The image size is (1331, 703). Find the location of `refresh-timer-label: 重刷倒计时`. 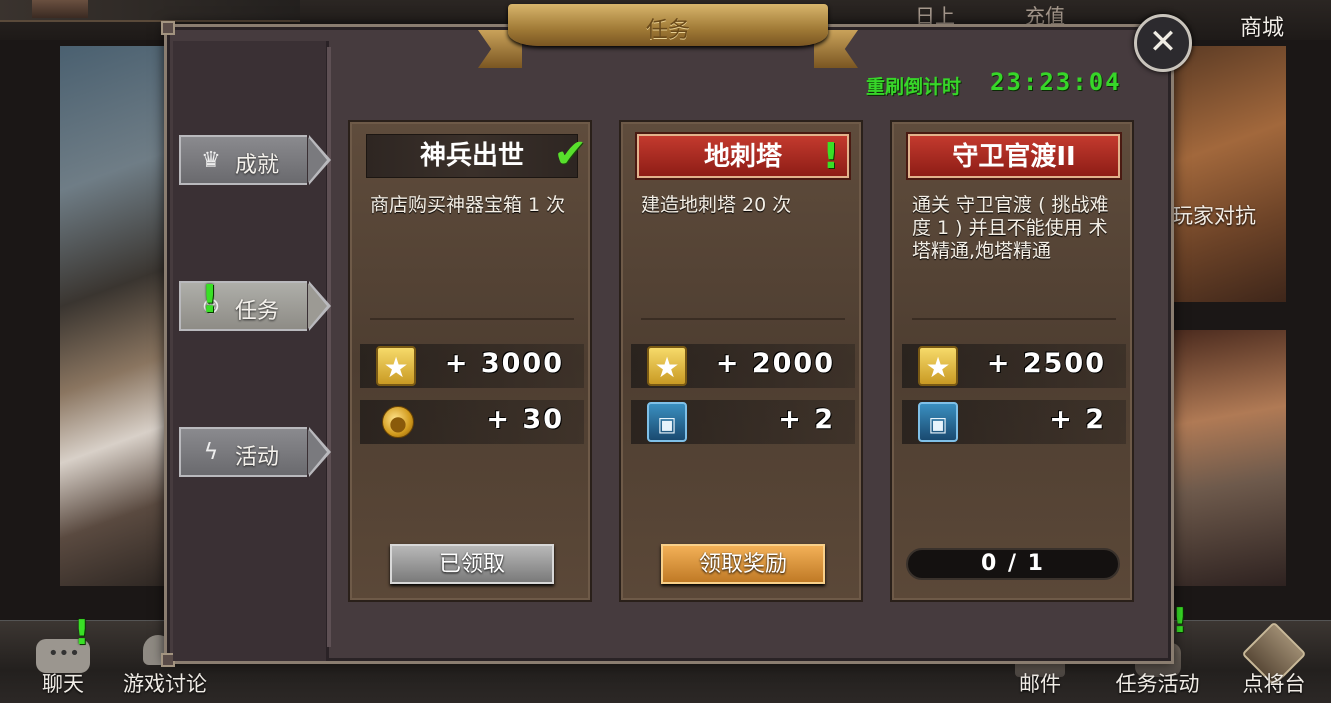

refresh-timer-label: 重刷倒计时 is located at coordinates (914, 87).